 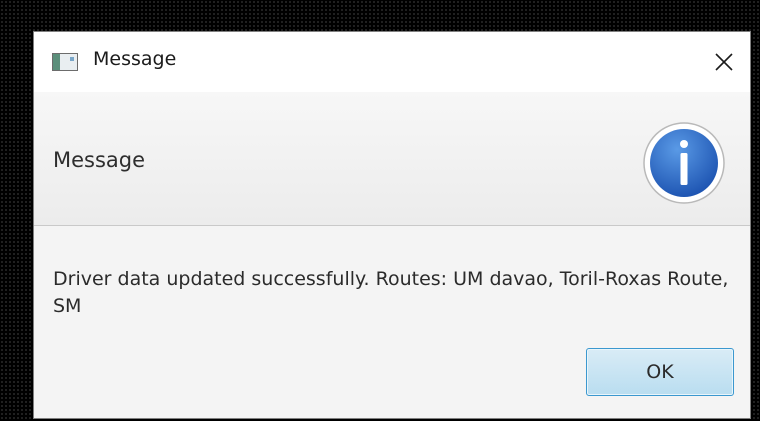 What do you see at coordinates (135, 59) in the screenshot?
I see `window-title: Message` at bounding box center [135, 59].